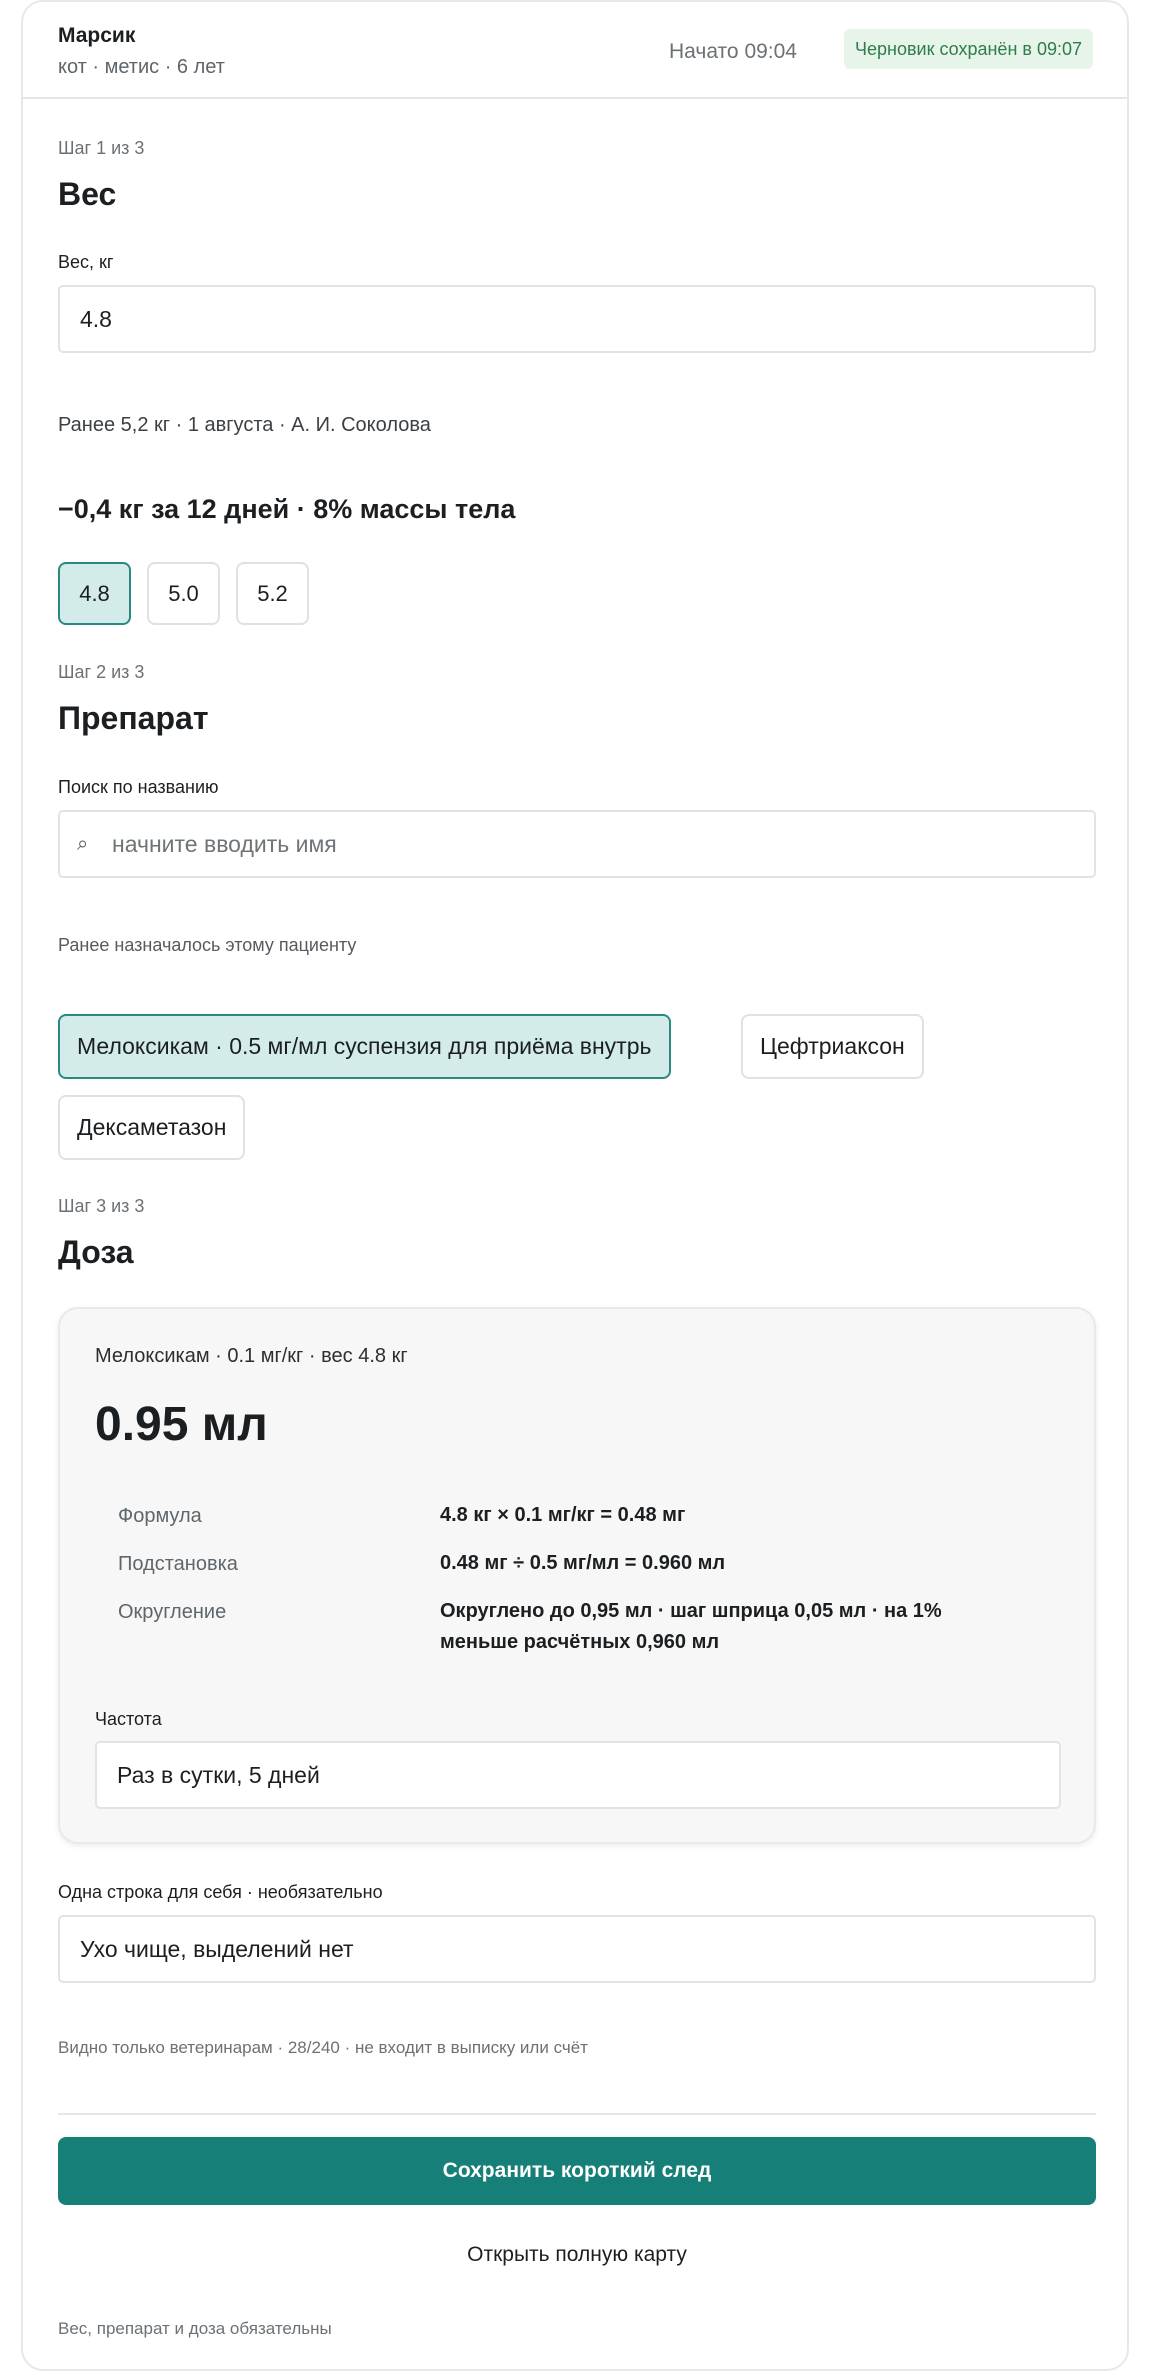  Describe the element at coordinates (141, 67) in the screenshot. I see `patient-meta: кот · метис · 6 лет` at that location.